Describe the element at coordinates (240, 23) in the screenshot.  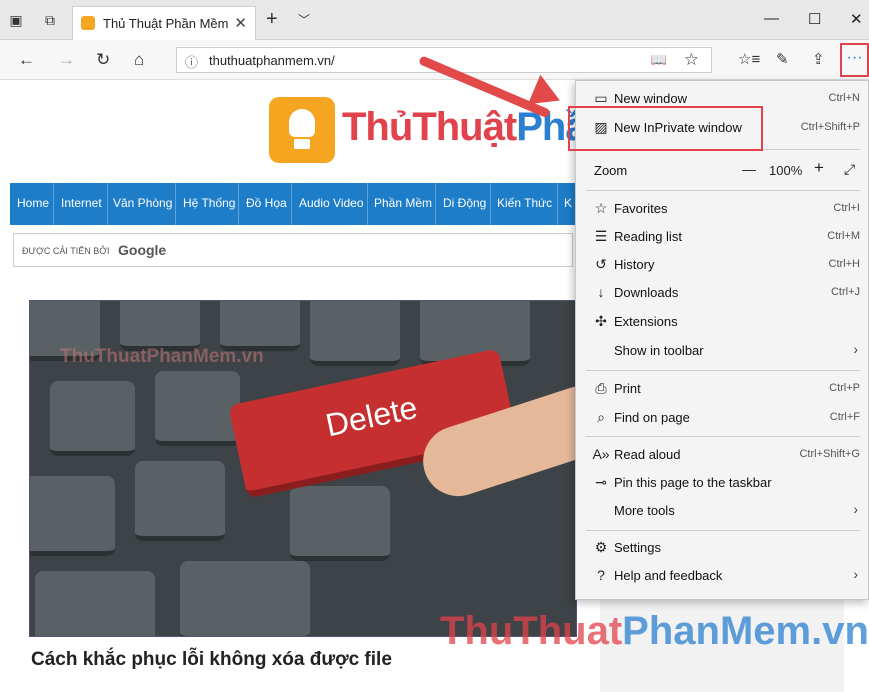
I see `close-icon: ✕` at that location.